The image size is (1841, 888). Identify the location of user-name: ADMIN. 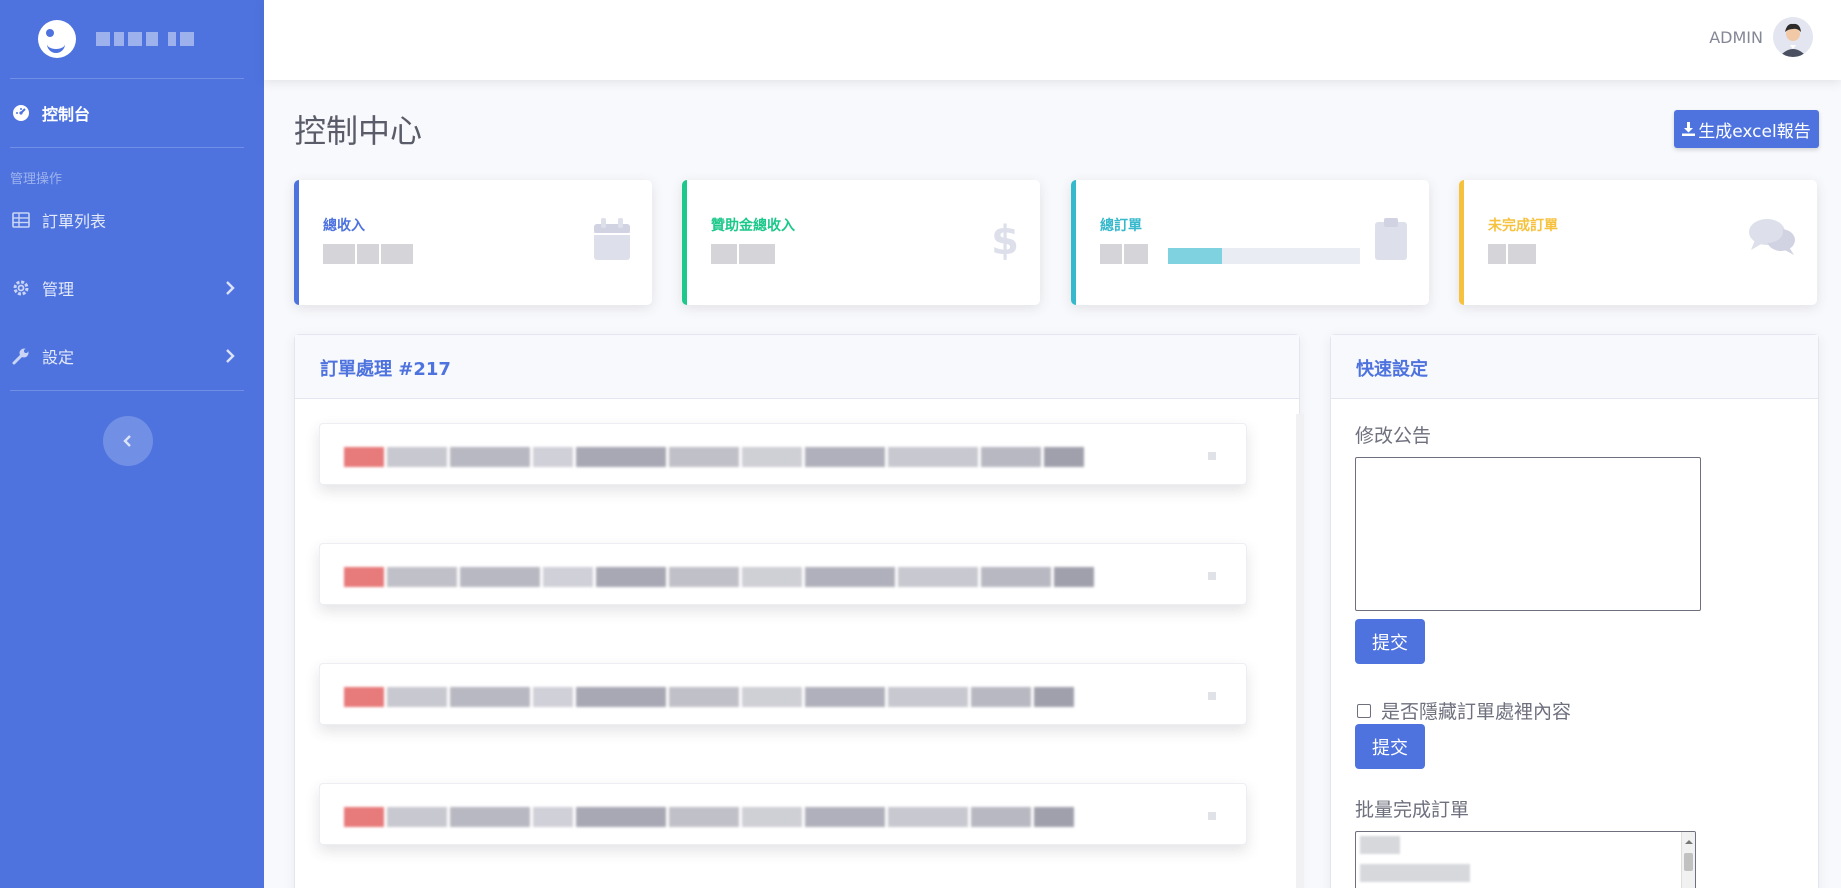
(1736, 37).